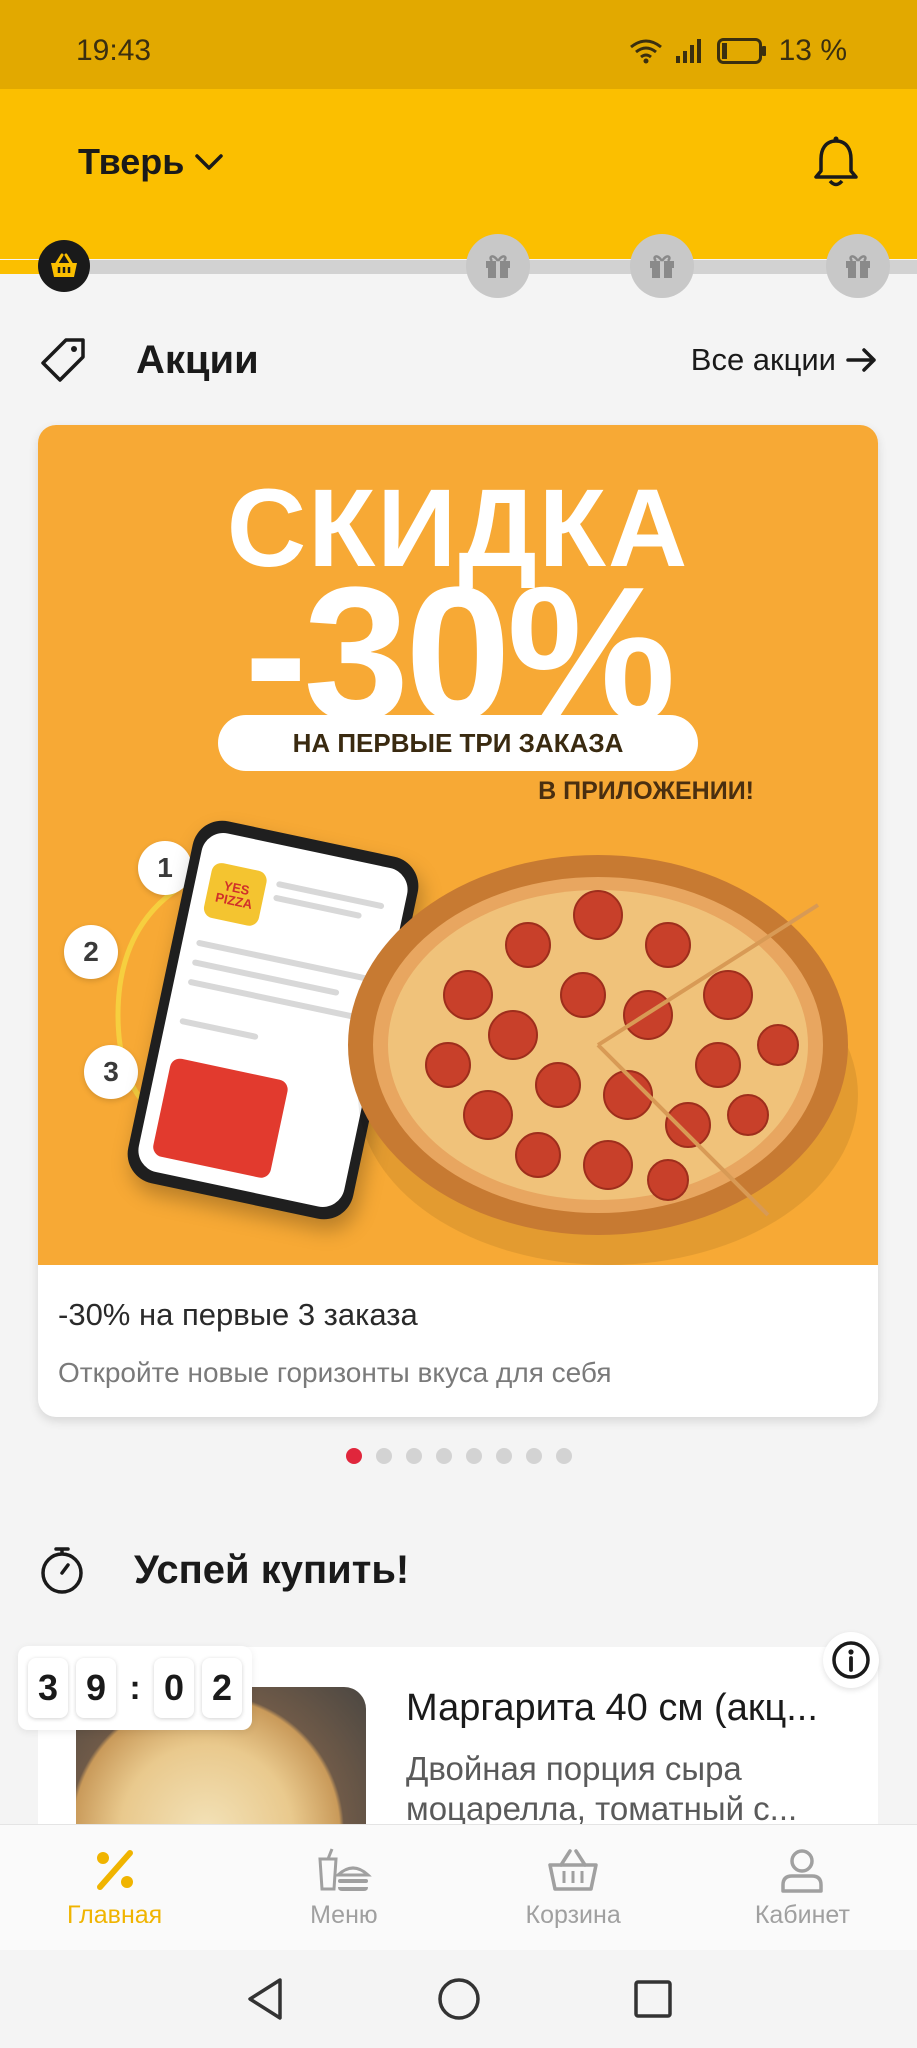 This screenshot has height=2048, width=917. I want to click on carousel-pager, so click(458, 1456).